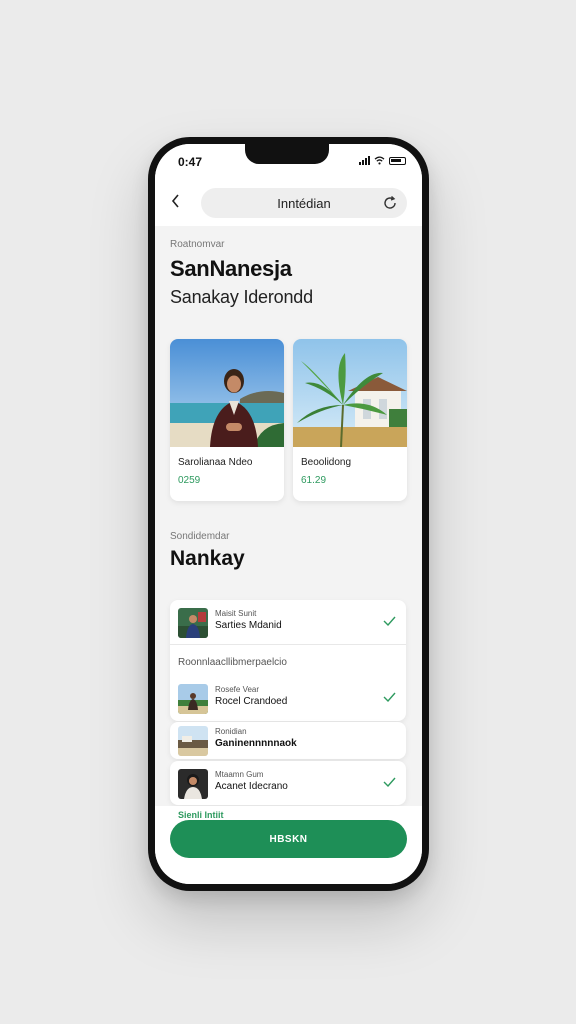  What do you see at coordinates (397, 160) in the screenshot?
I see `battery-icon` at bounding box center [397, 160].